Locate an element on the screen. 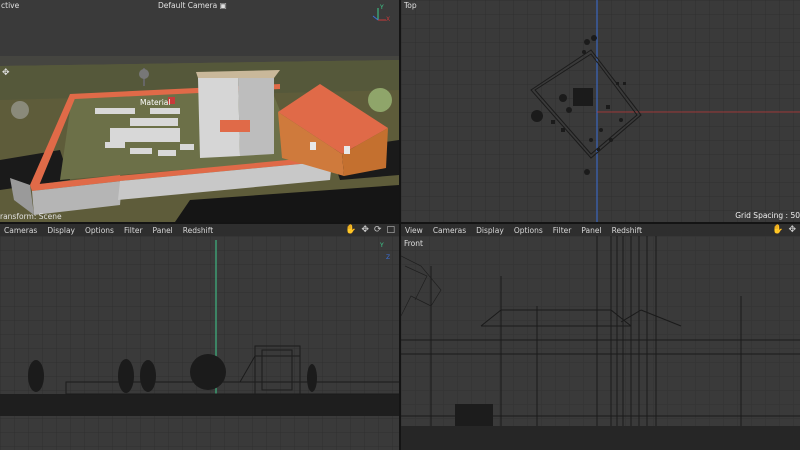 Image resolution: width=800 pixels, height=450 pixels. menu-view: View is located at coordinates (414, 230).